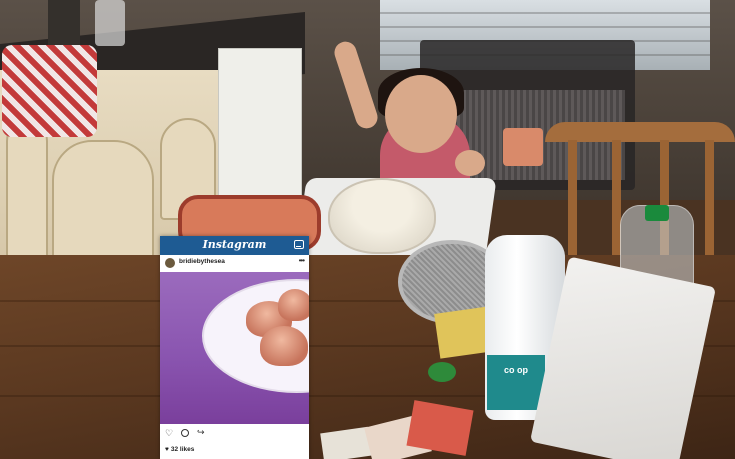 The width and height of the screenshot is (735, 459). Describe the element at coordinates (470, 163) in the screenshot. I see `child-hand` at that location.